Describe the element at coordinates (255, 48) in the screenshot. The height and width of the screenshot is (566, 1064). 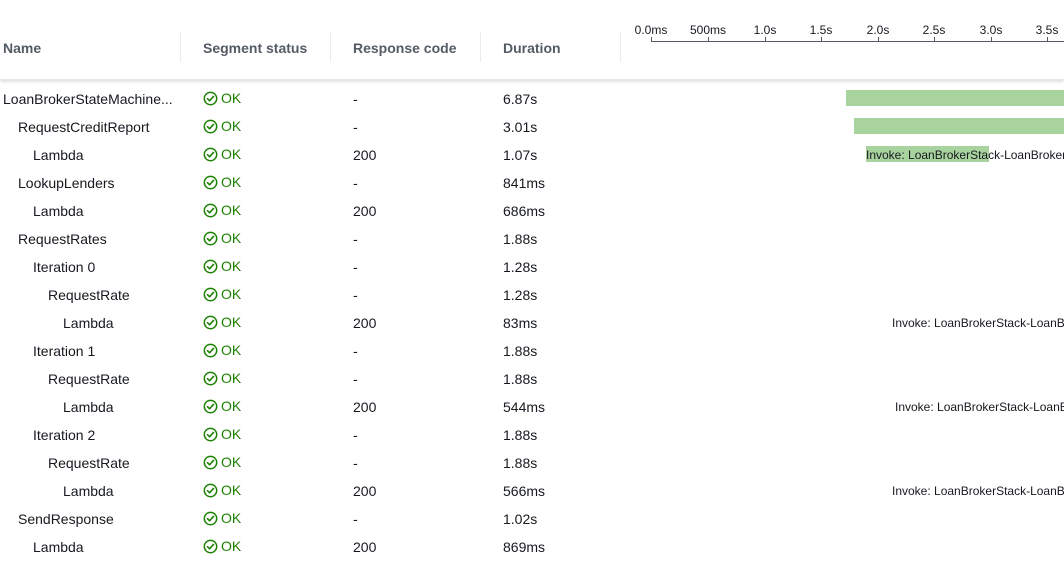
I see `segment-status-column-header: Segment status` at that location.